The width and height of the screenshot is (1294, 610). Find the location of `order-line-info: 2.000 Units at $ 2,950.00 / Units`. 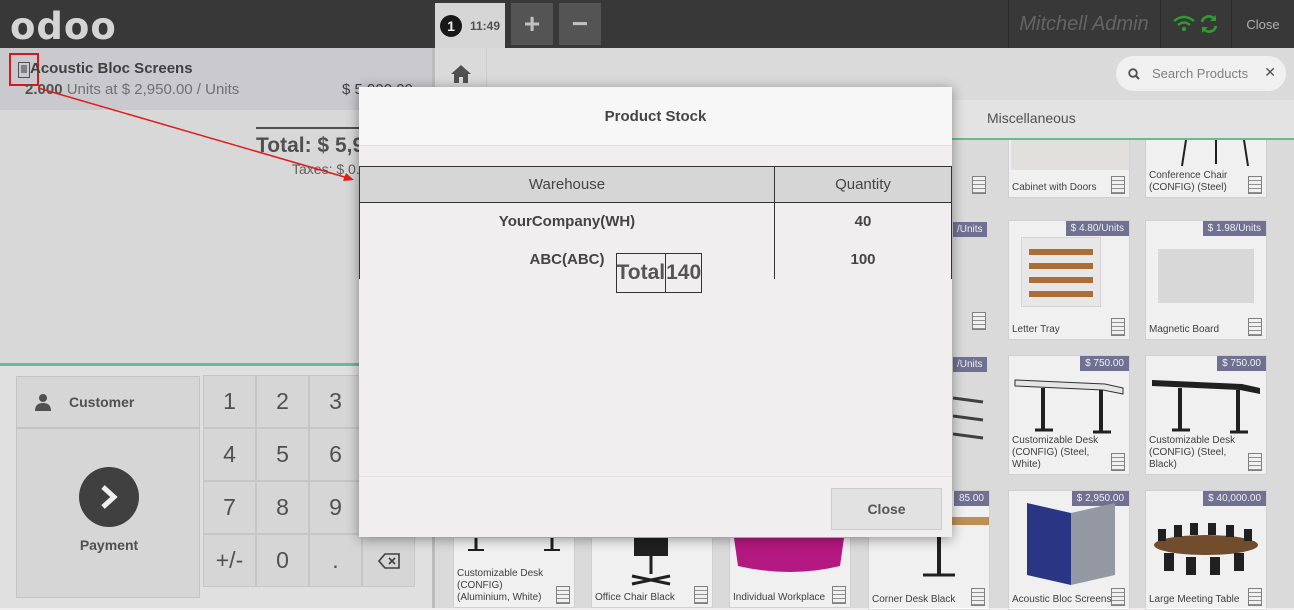

order-line-info: 2.000 Units at $ 2,950.00 / Units is located at coordinates (132, 89).